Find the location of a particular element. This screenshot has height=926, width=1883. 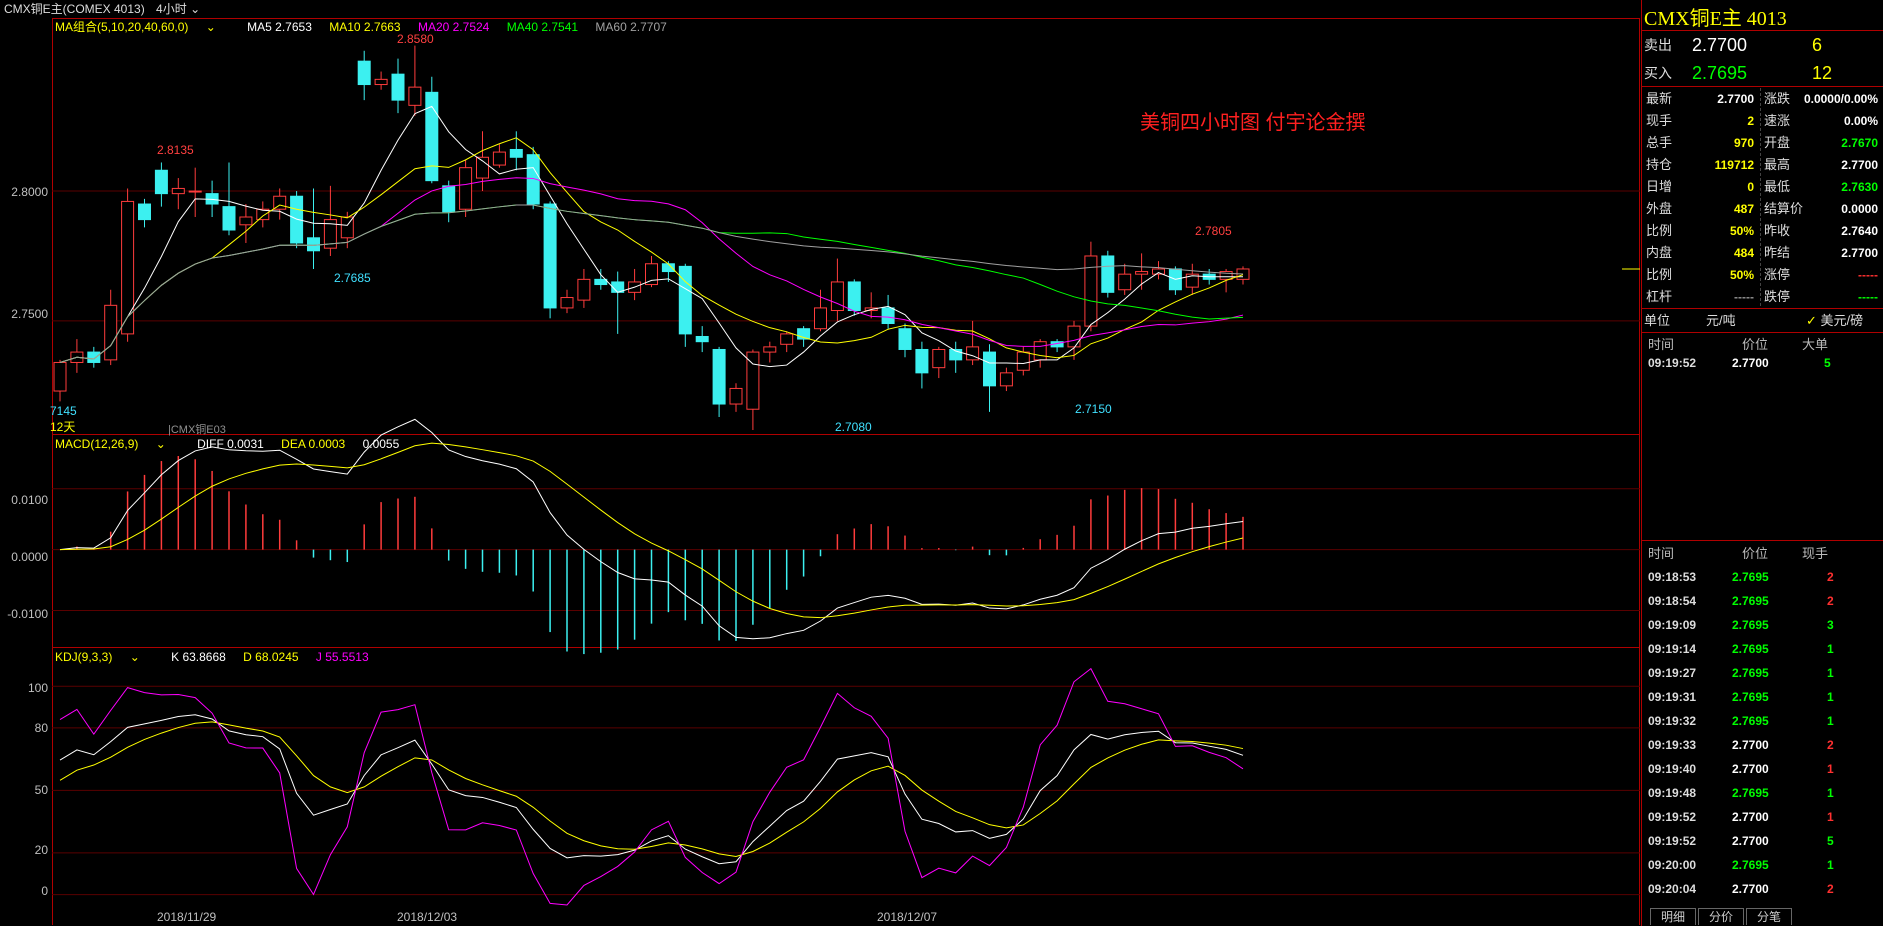

low-label: 2.7150 is located at coordinates (1093, 409).